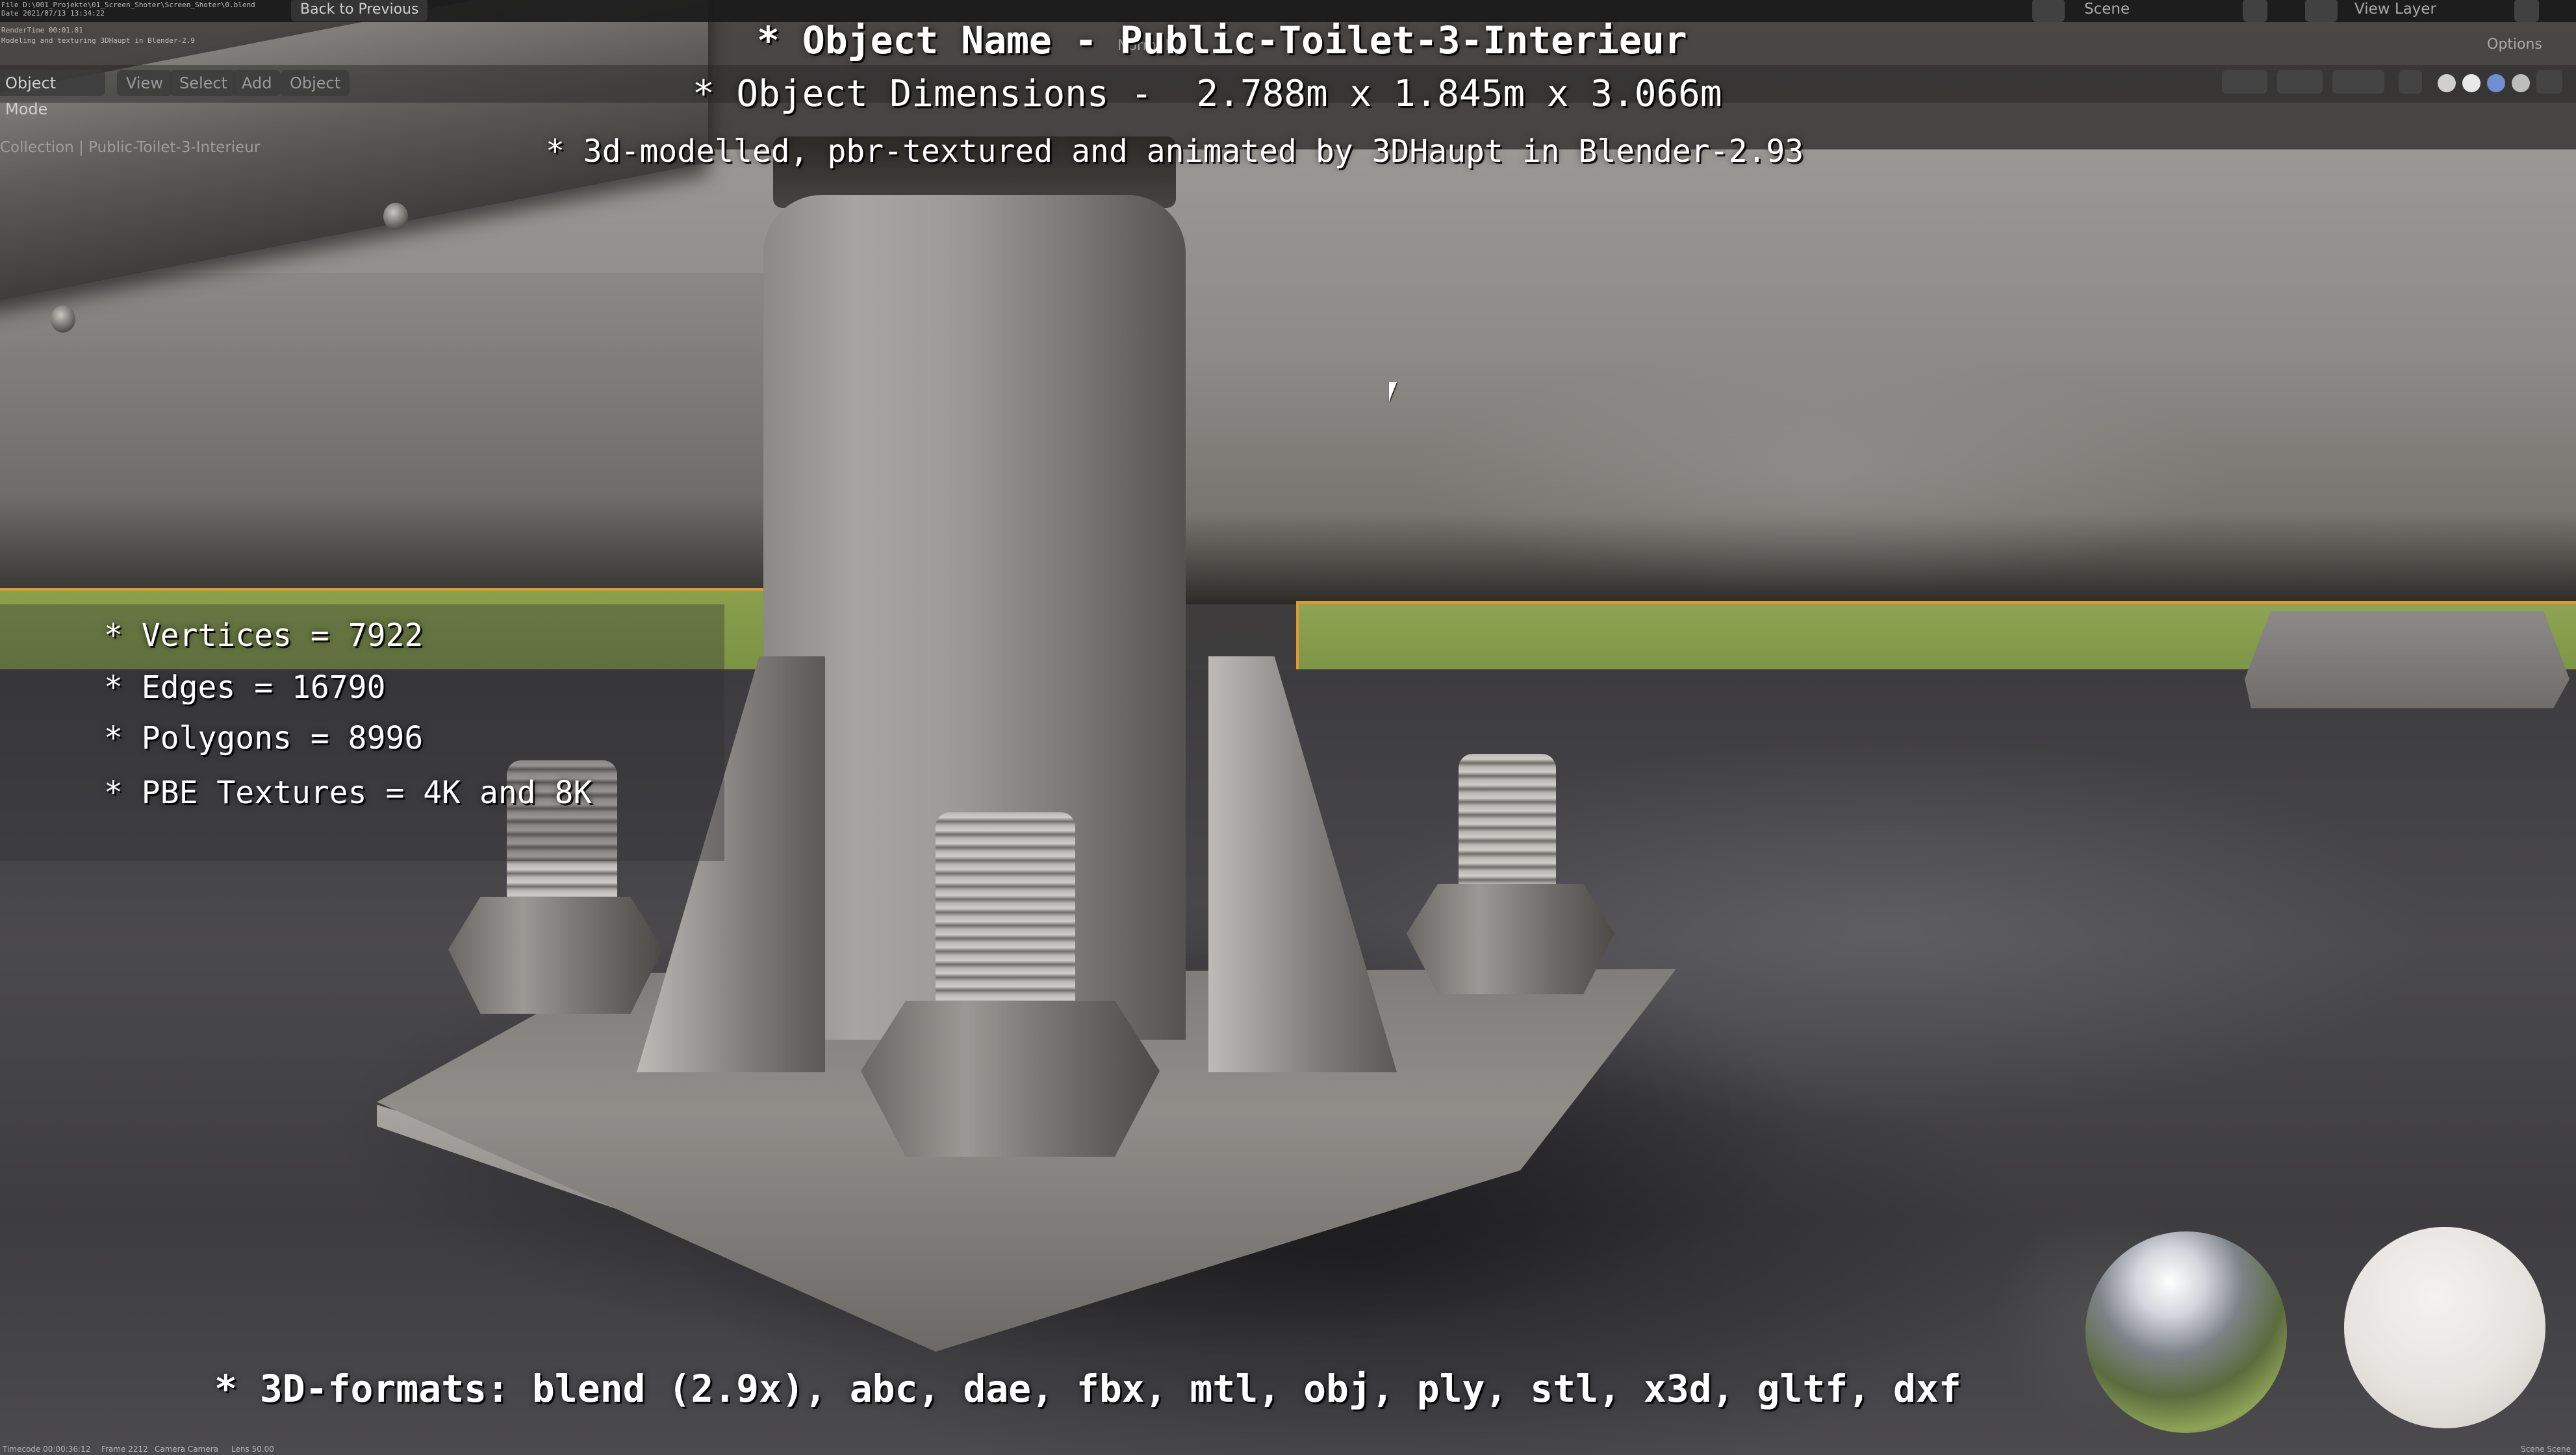 The image size is (2576, 1455). What do you see at coordinates (203, 83) in the screenshot?
I see `menu-select: Select` at bounding box center [203, 83].